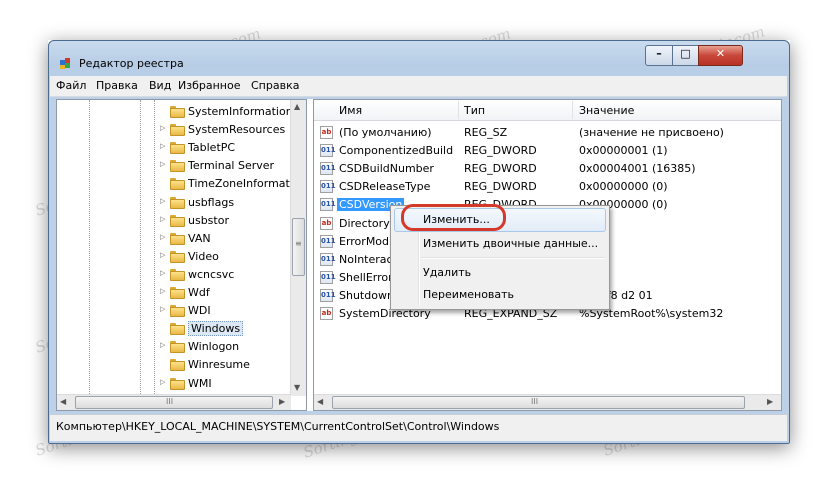 This screenshot has height=485, width=839. What do you see at coordinates (203, 256) in the screenshot?
I see `tree-item-label: Video` at bounding box center [203, 256].